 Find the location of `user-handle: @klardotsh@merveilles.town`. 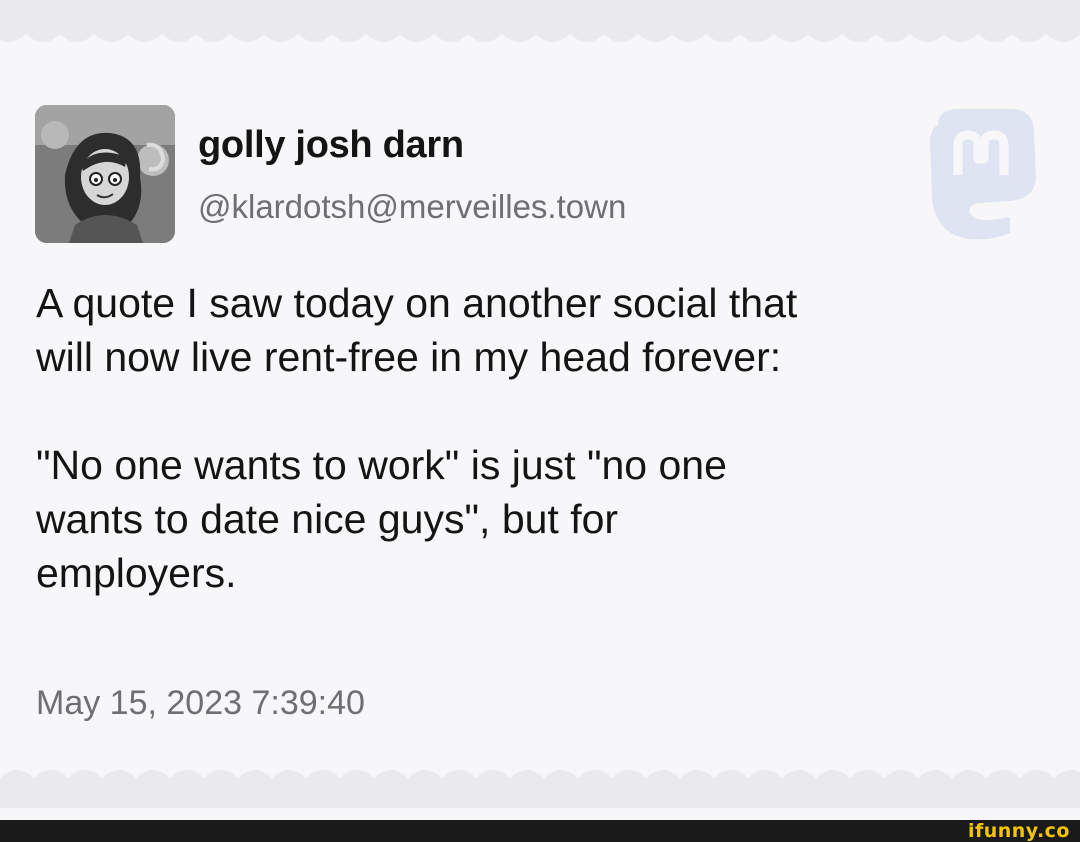

user-handle: @klardotsh@merveilles.town is located at coordinates (412, 207).